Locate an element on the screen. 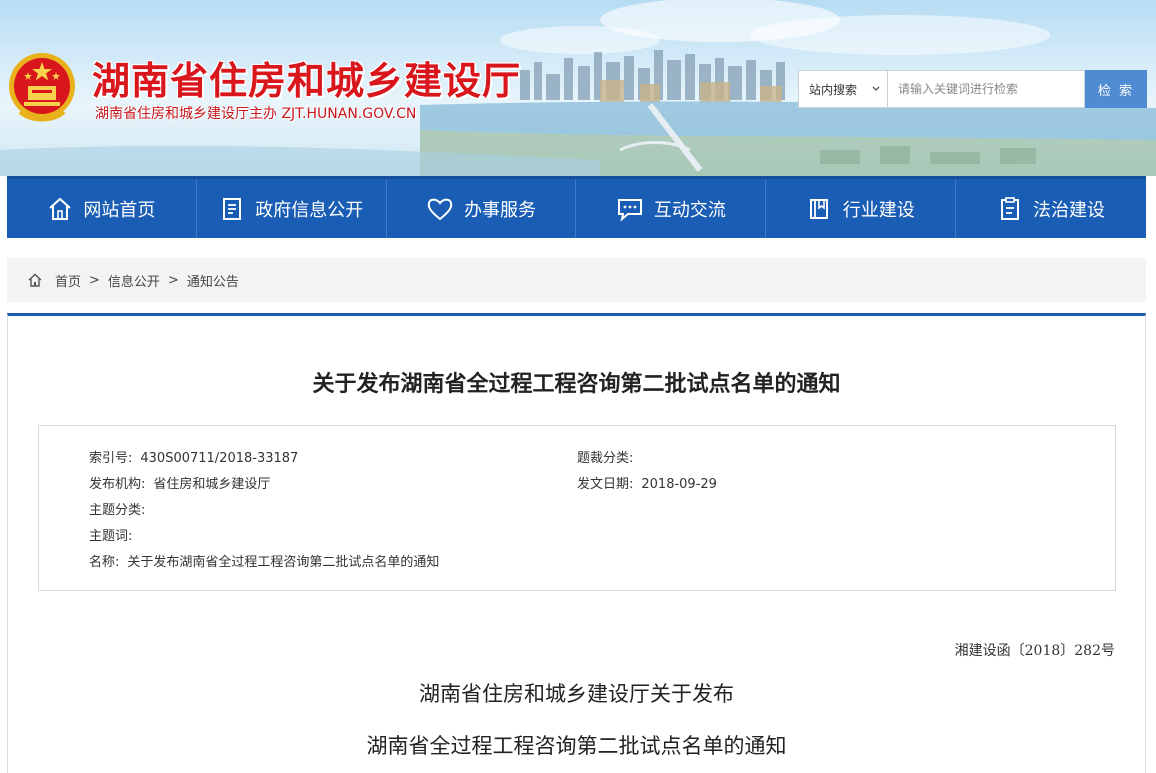  nav-item-interaction: 互动交流 is located at coordinates (671, 208).